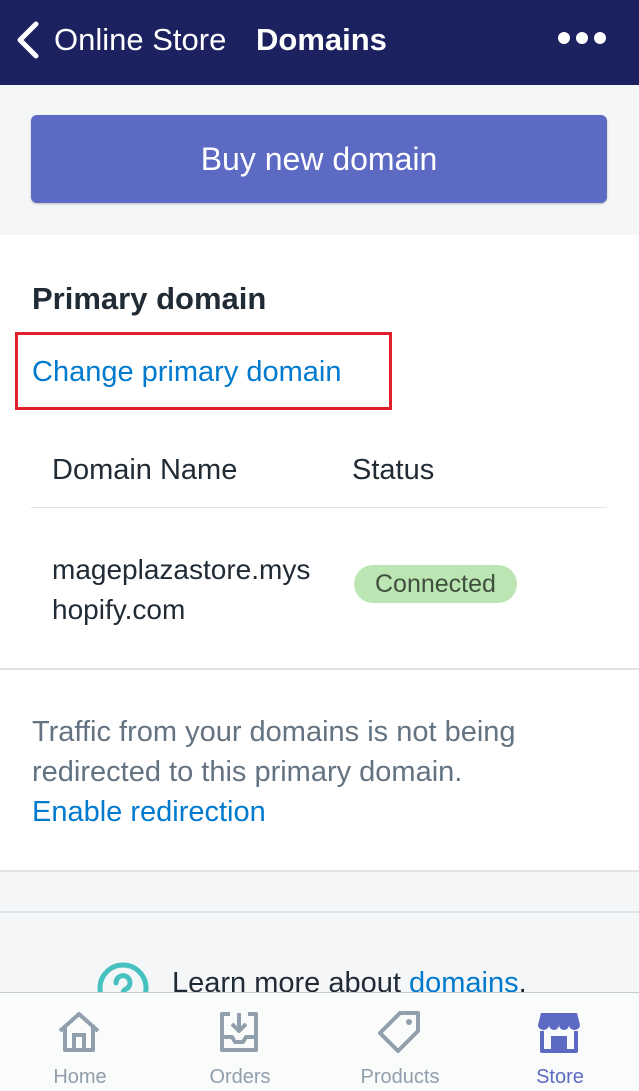 The width and height of the screenshot is (639, 1091). I want to click on column-header-status: Status, so click(393, 470).